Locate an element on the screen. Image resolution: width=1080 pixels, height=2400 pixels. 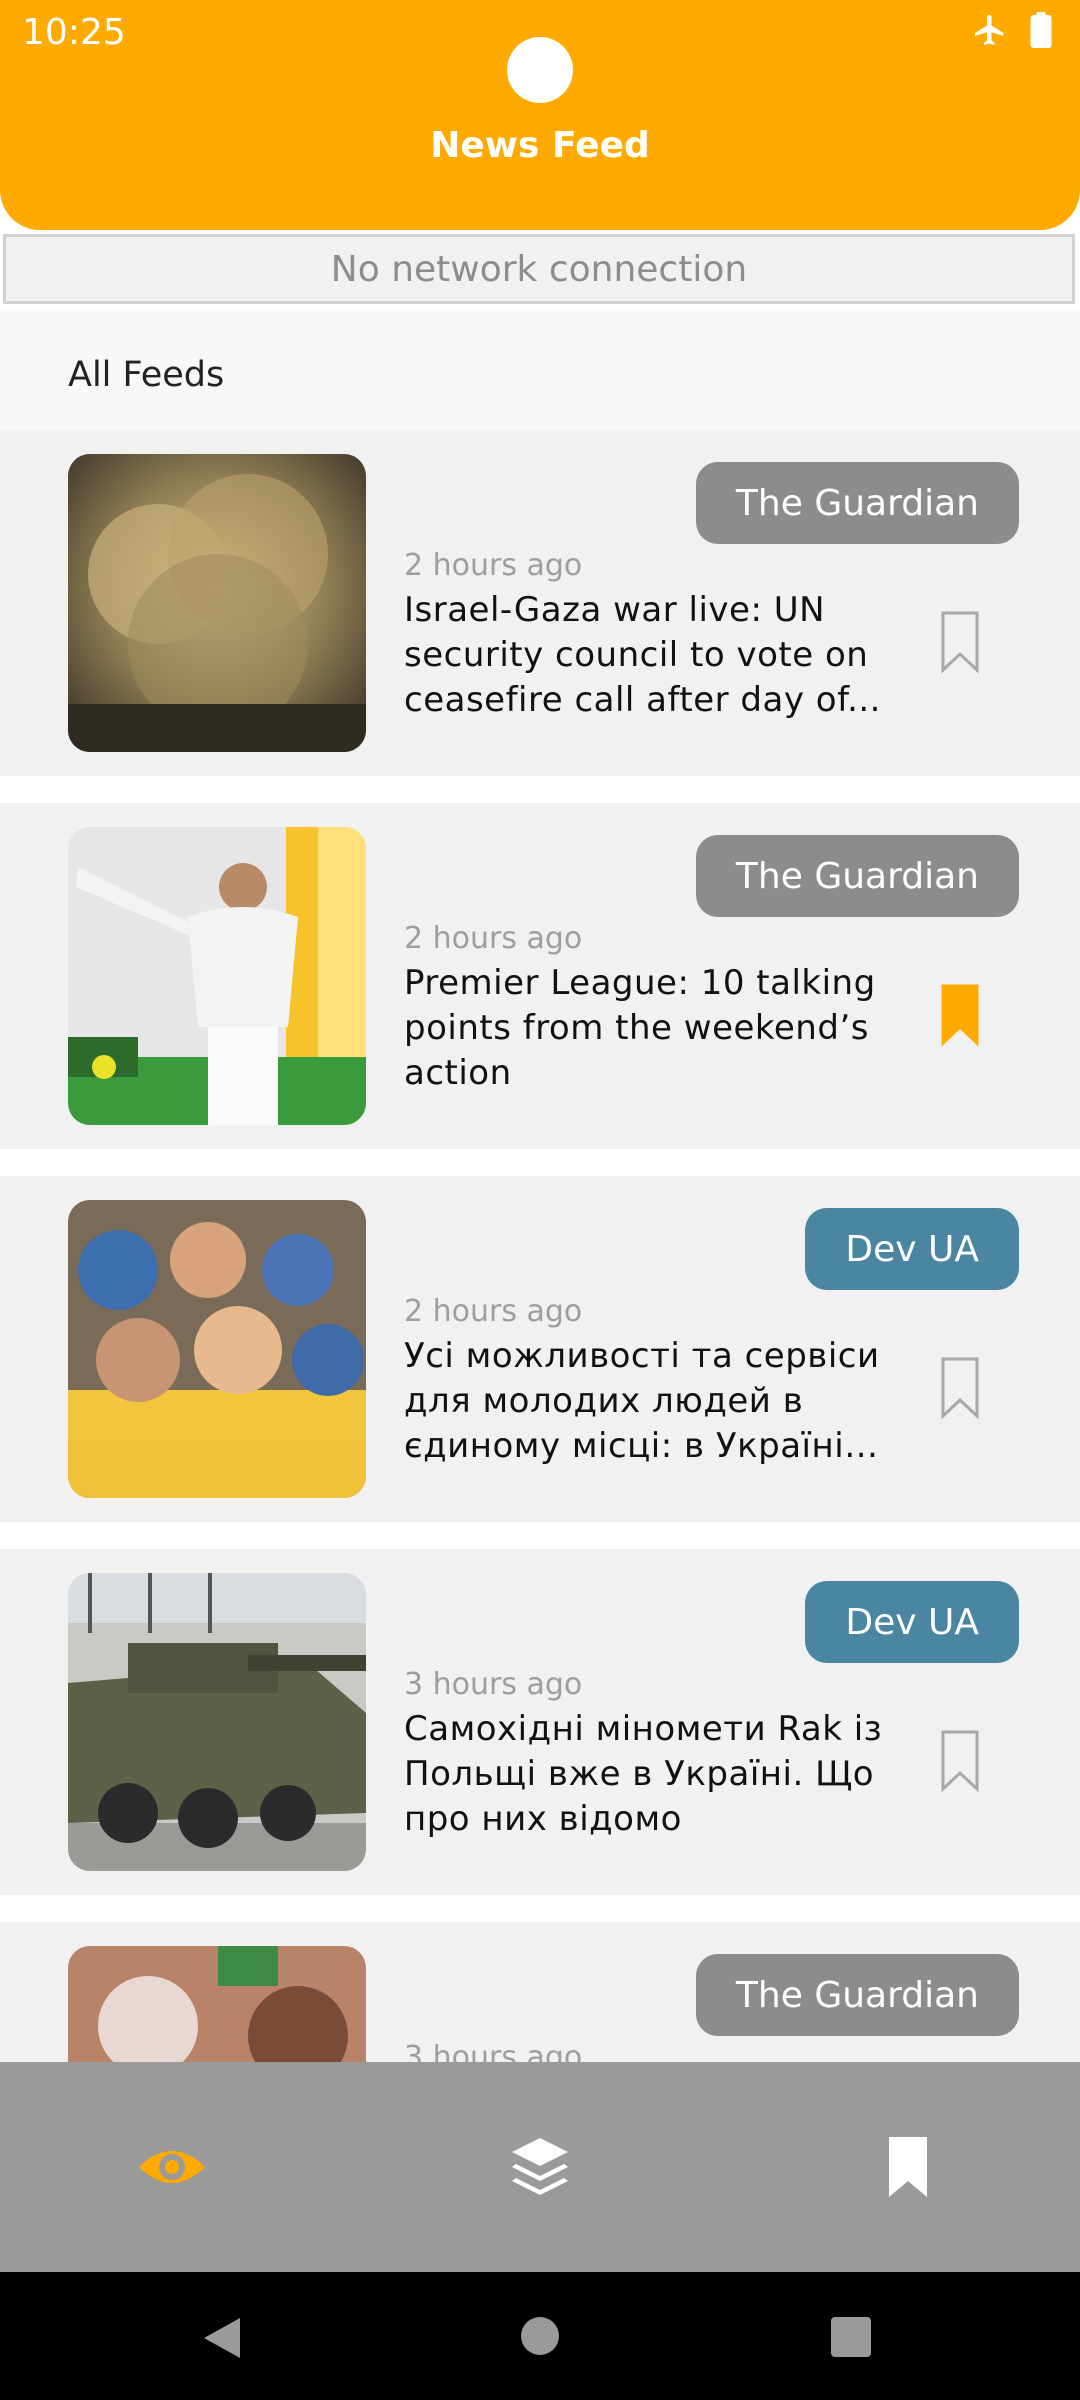
battery-icon is located at coordinates (1041, 30).